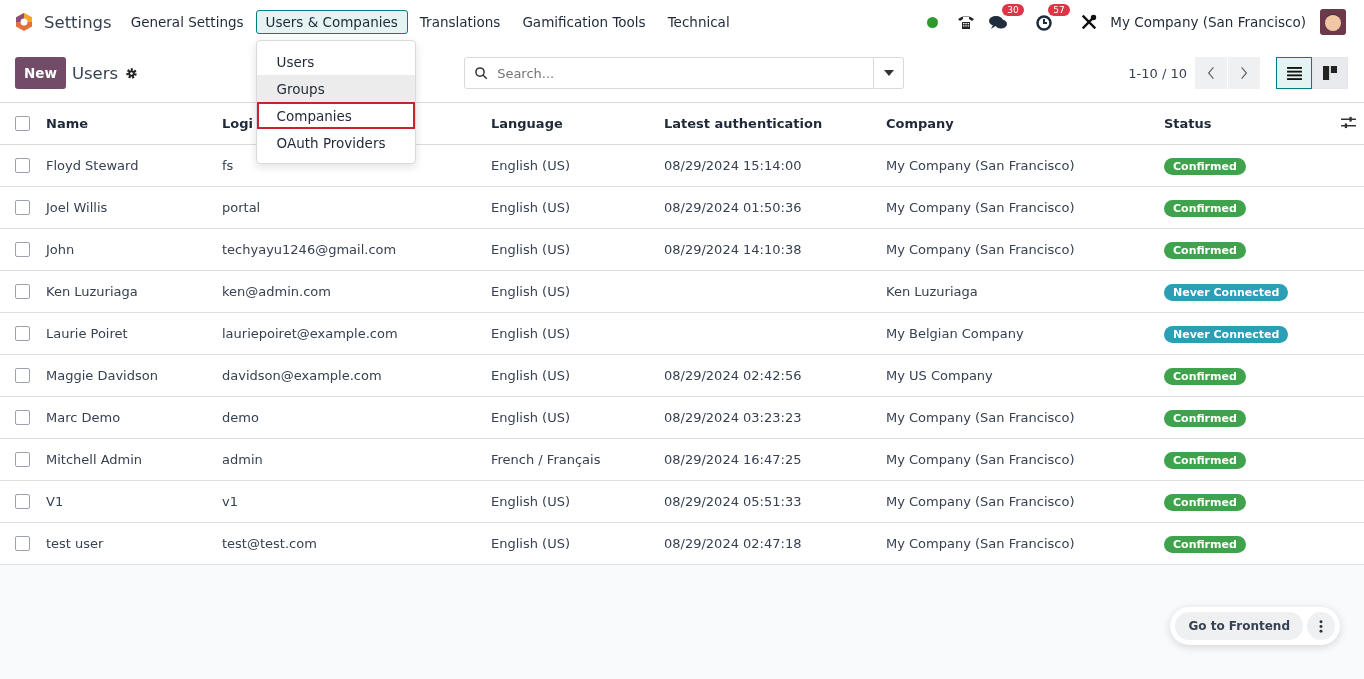 Image resolution: width=1364 pixels, height=679 pixels. Describe the element at coordinates (1208, 22) in the screenshot. I see `company-switcher: My Company (San Francisco)` at that location.